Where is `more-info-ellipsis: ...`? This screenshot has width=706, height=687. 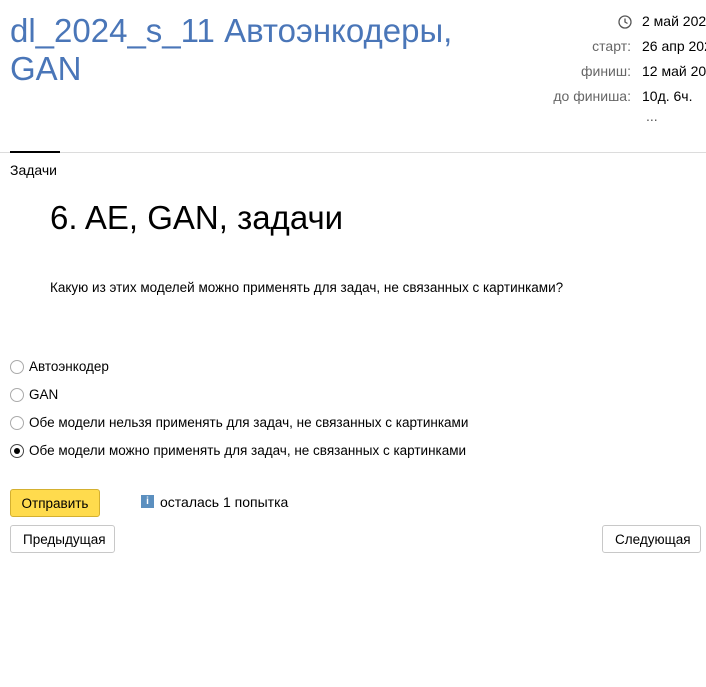
more-info-ellipsis: ... is located at coordinates (652, 116).